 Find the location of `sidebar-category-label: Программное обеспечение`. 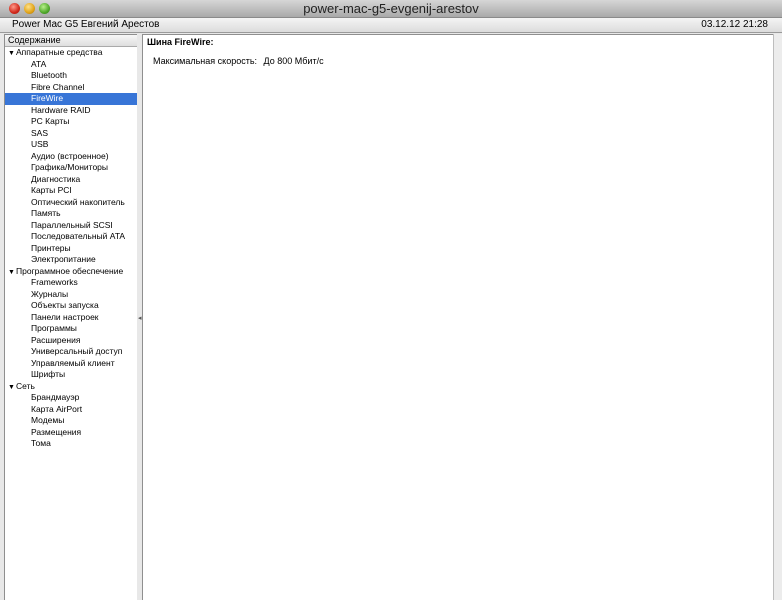

sidebar-category-label: Программное обеспечение is located at coordinates (70, 270).